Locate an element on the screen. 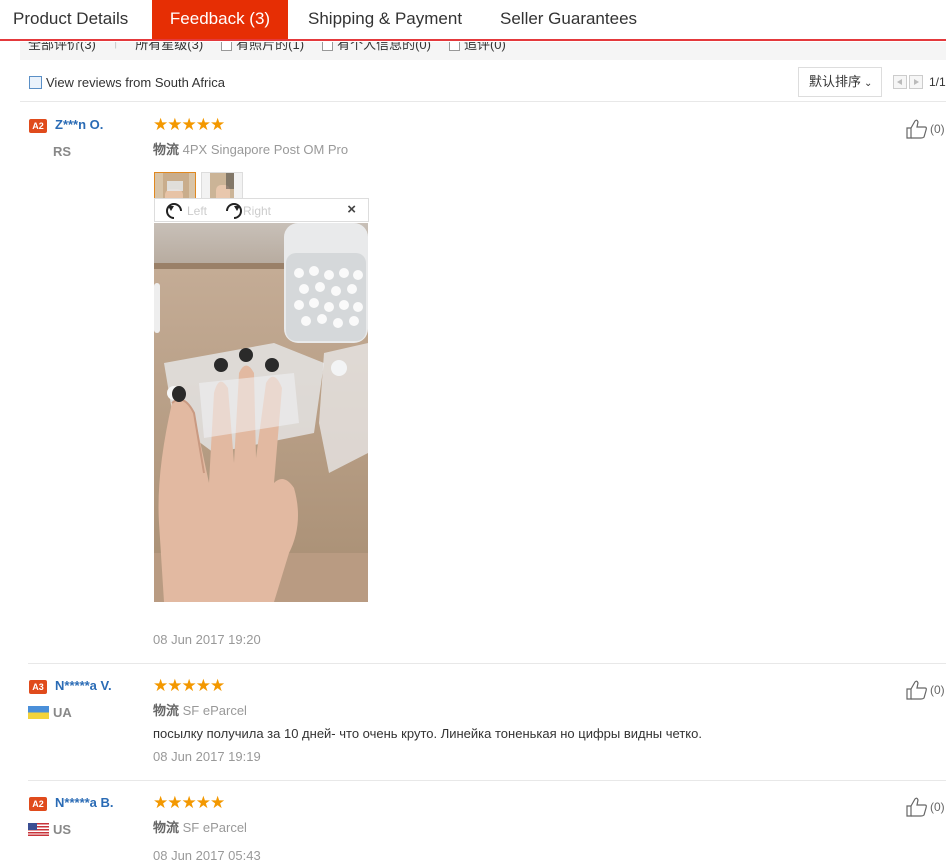 The image size is (946, 867). review-photo-image is located at coordinates (261, 412).